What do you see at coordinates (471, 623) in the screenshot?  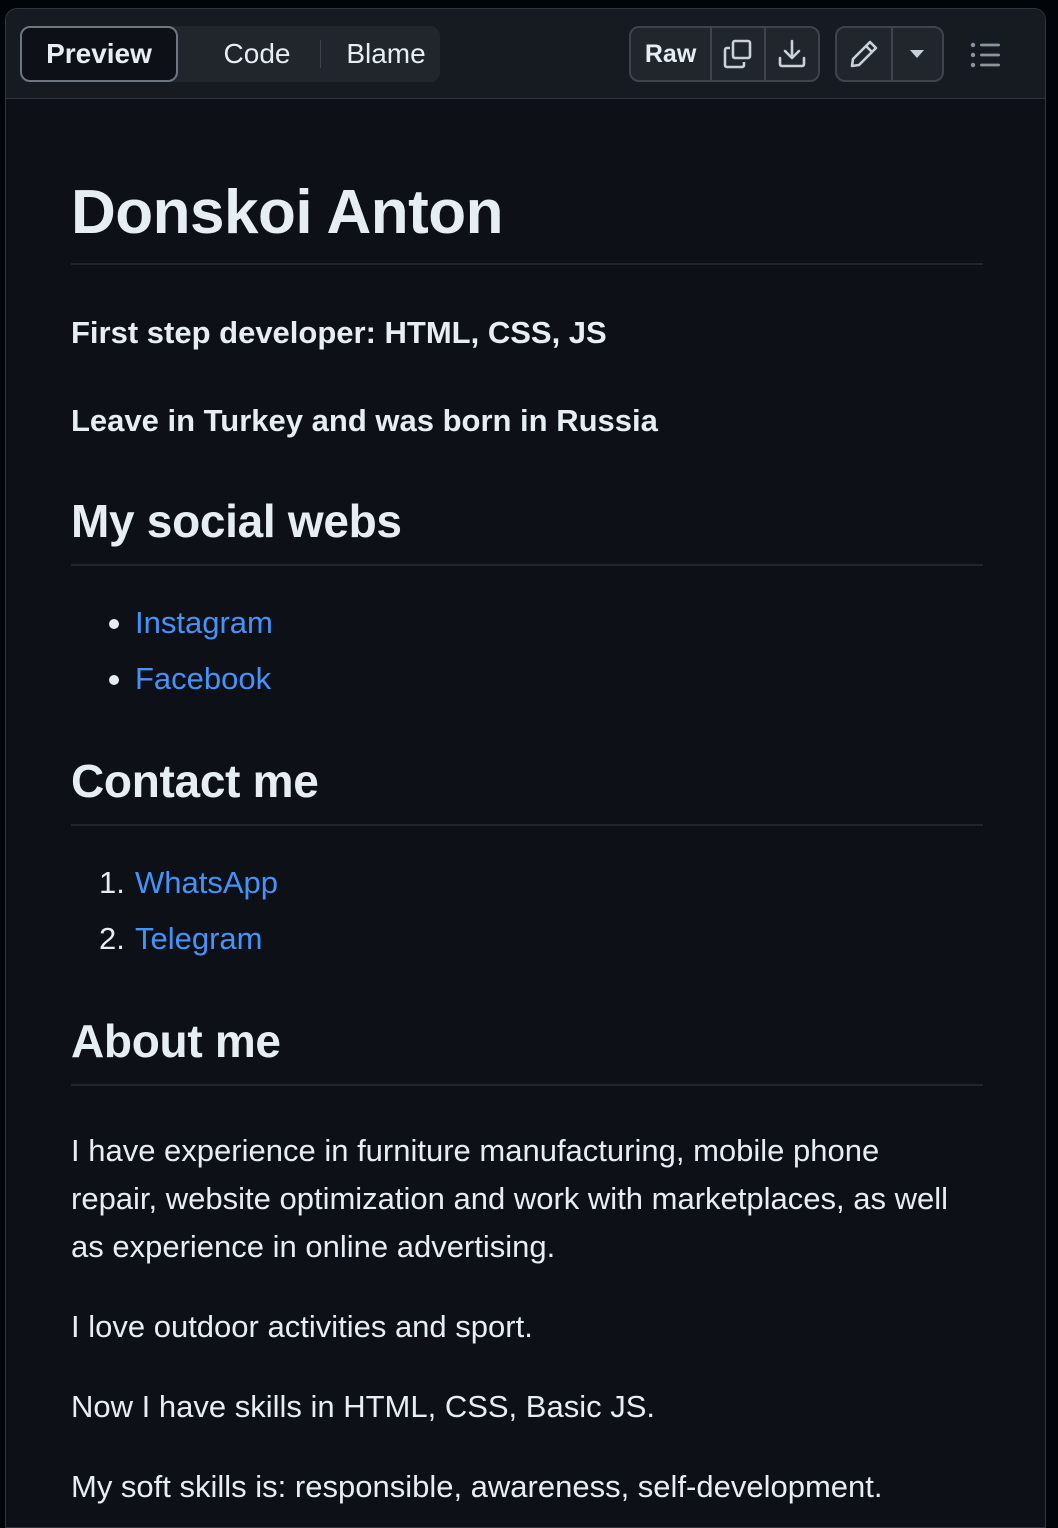 I see `list-item: Instagram` at bounding box center [471, 623].